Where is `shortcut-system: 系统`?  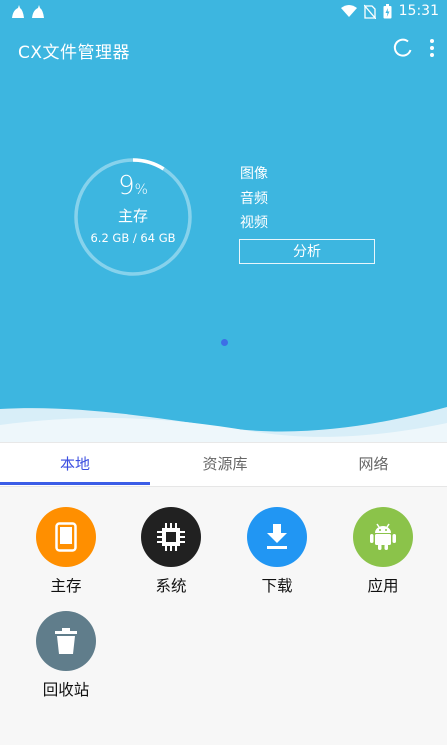 shortcut-system: 系统 is located at coordinates (171, 551).